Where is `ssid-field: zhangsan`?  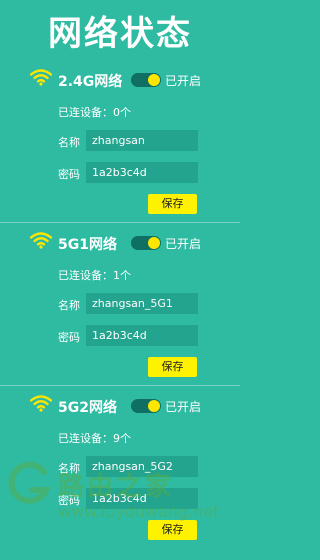
ssid-field: zhangsan is located at coordinates (142, 140).